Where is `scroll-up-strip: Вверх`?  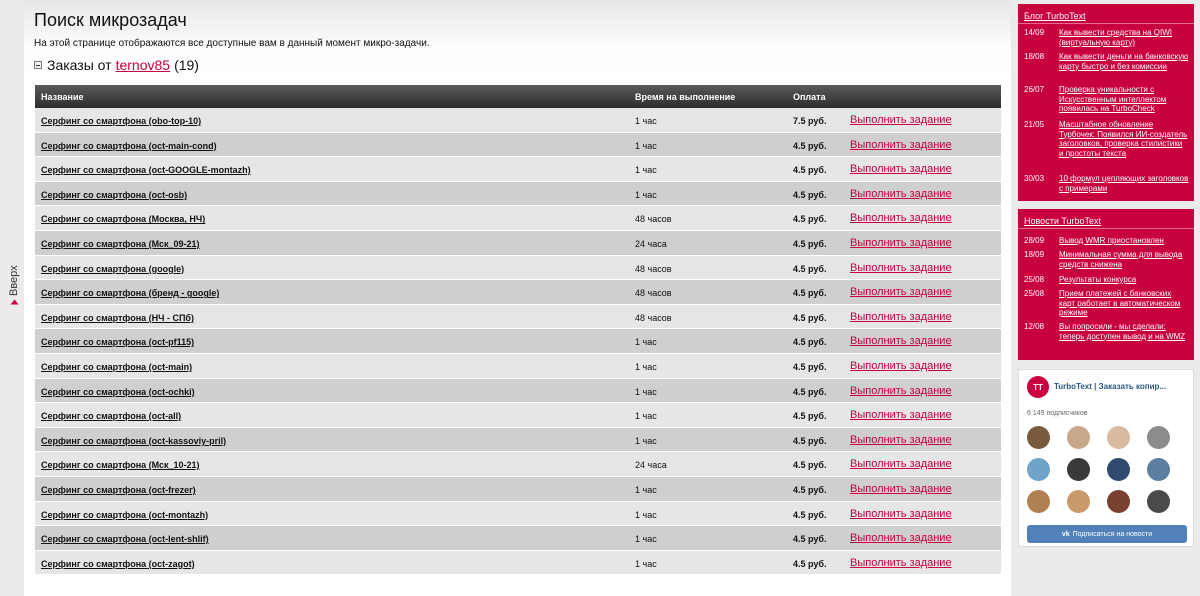
scroll-up-strip: Вверх is located at coordinates (12, 298).